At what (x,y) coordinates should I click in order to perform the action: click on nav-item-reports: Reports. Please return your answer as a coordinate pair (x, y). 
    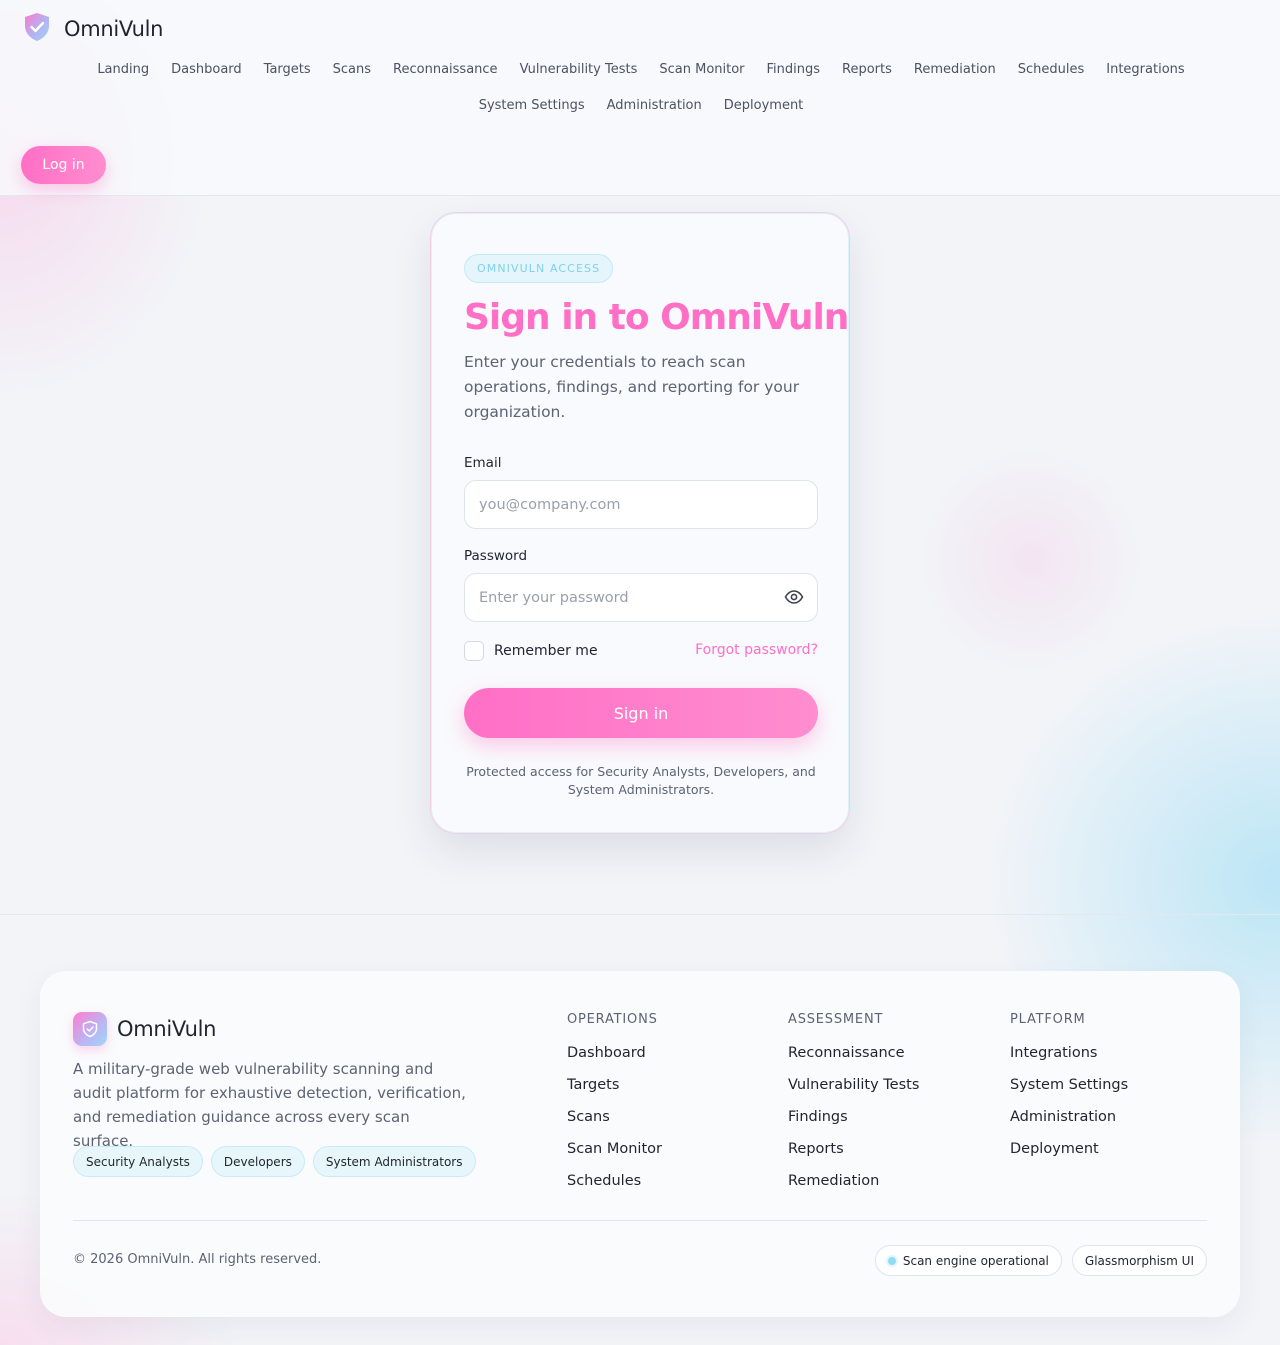
    Looking at the image, I should click on (867, 70).